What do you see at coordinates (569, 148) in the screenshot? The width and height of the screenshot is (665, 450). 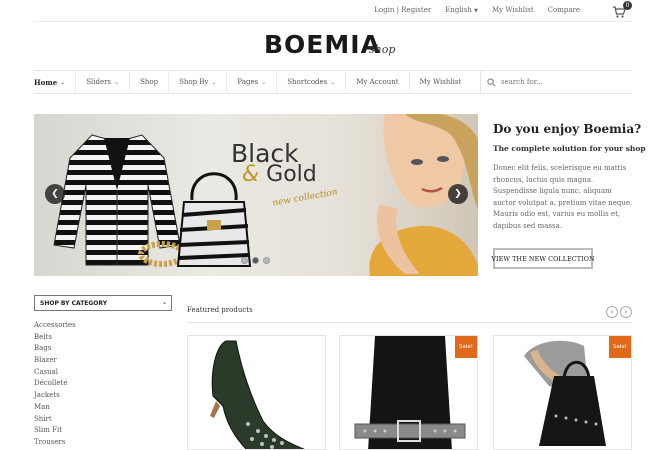 I see `promo-subtitle: The complete solution for your shop` at bounding box center [569, 148].